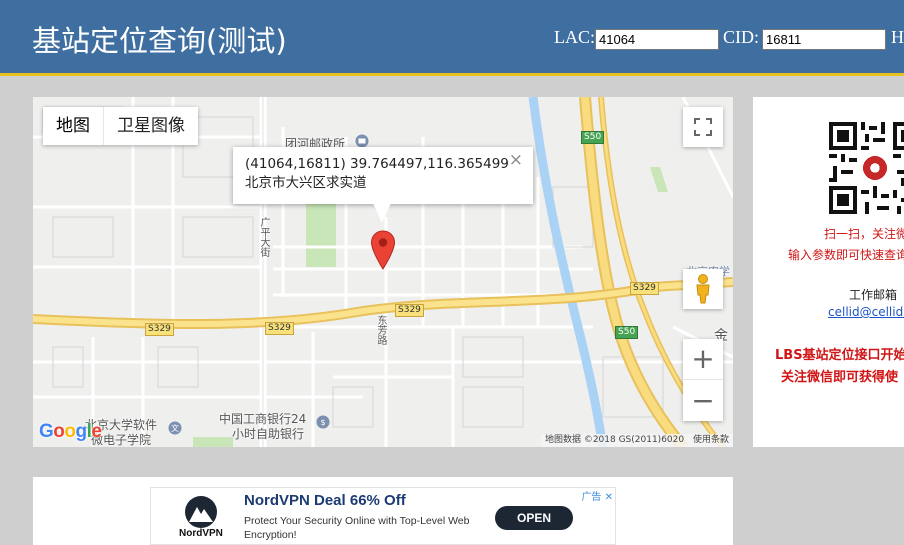 The image size is (904, 545). Describe the element at coordinates (159, 41) in the screenshot. I see `page-title: 基站定位查询(测试)` at that location.